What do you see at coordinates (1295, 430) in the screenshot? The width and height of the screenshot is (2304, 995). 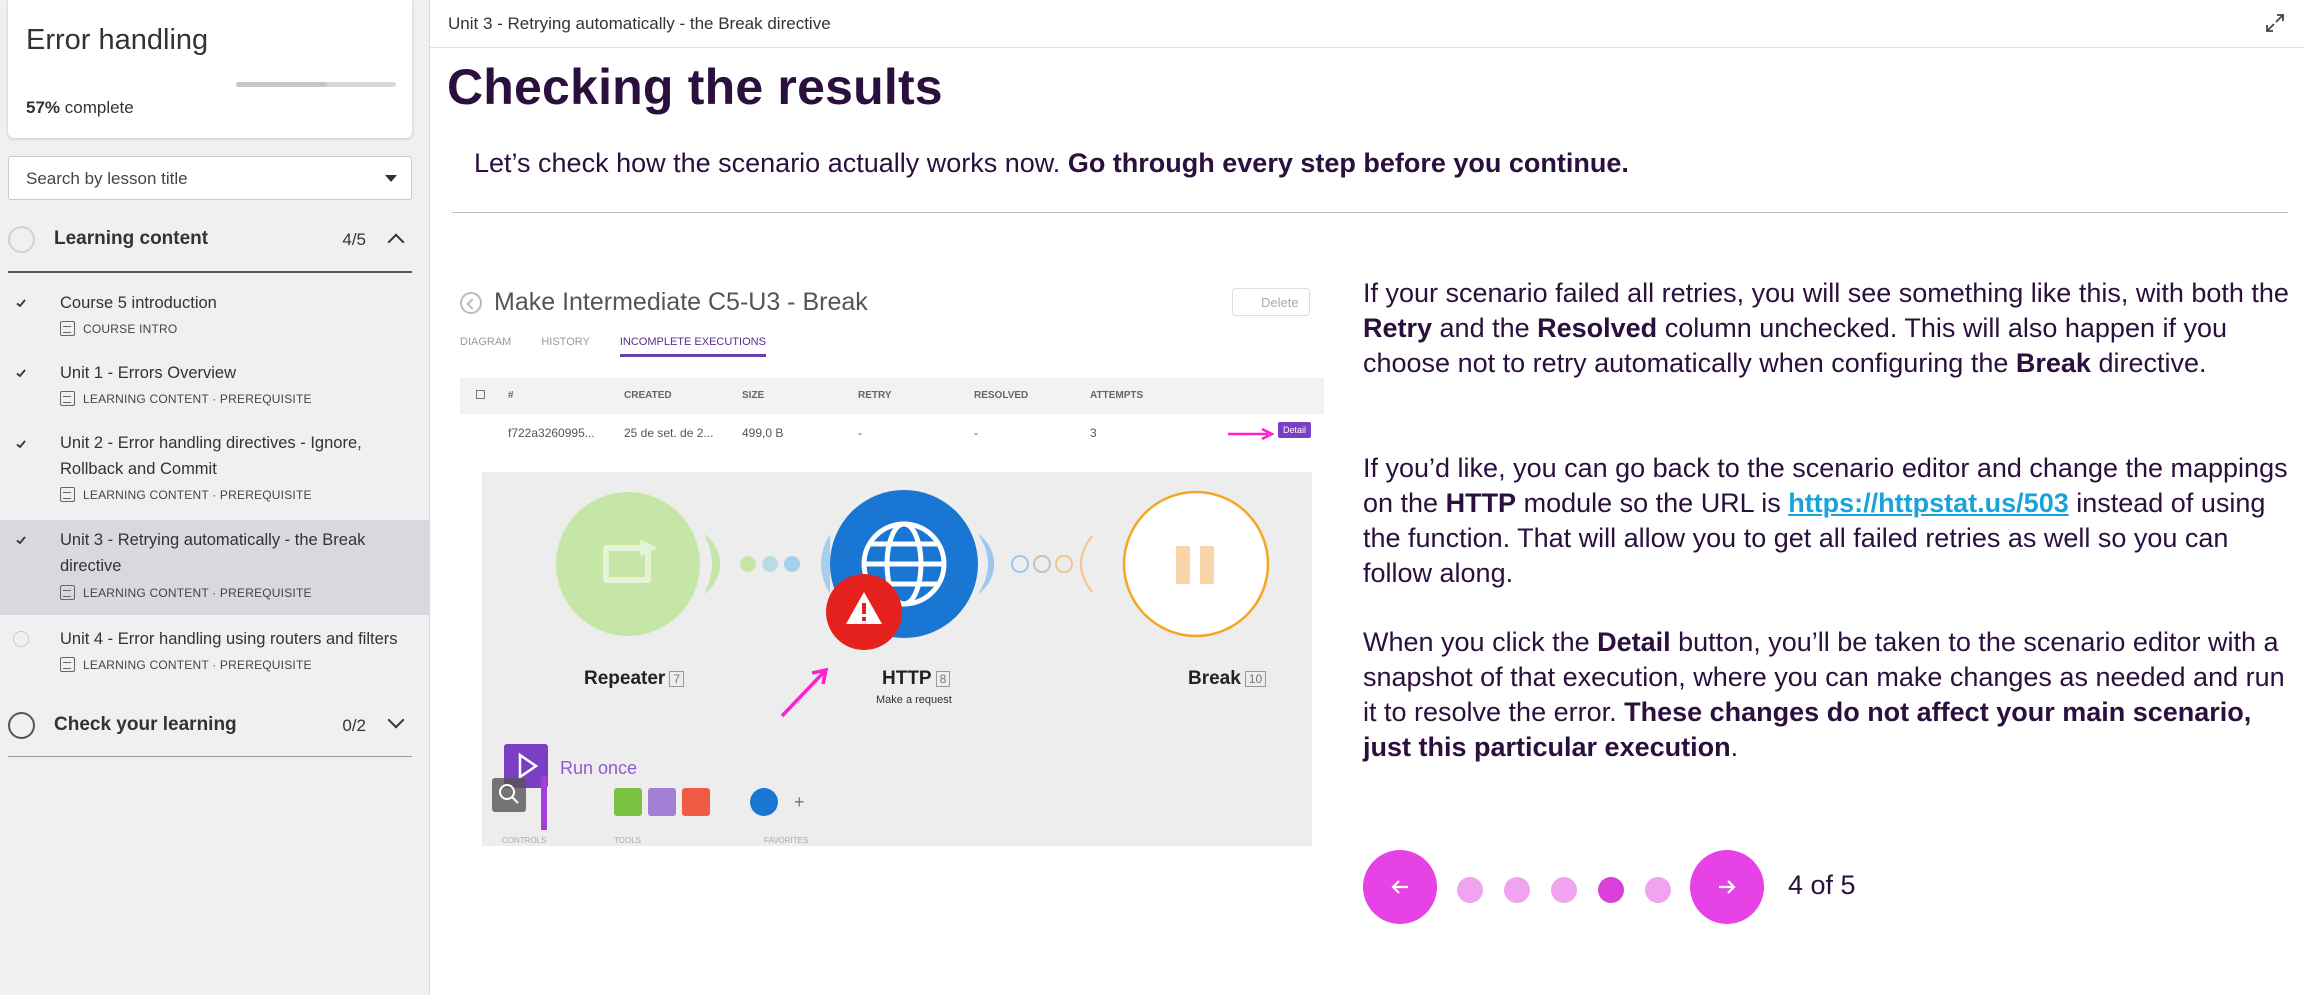 I see `detail-button: Detail` at bounding box center [1295, 430].